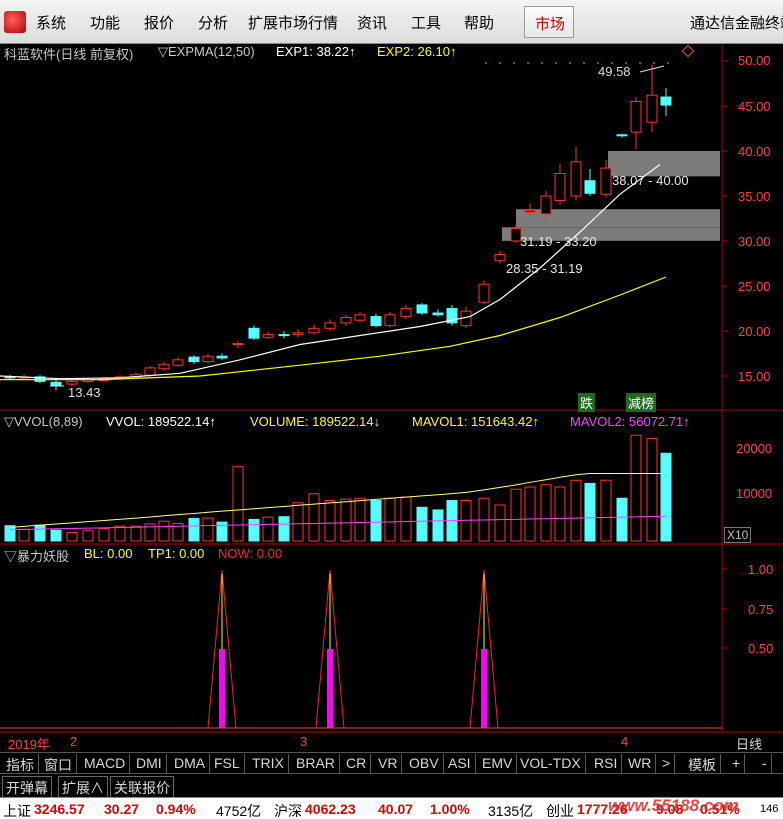 This screenshot has width=783, height=819. What do you see at coordinates (761, 609) in the screenshot?
I see `sub-tick-075: 0.75` at bounding box center [761, 609].